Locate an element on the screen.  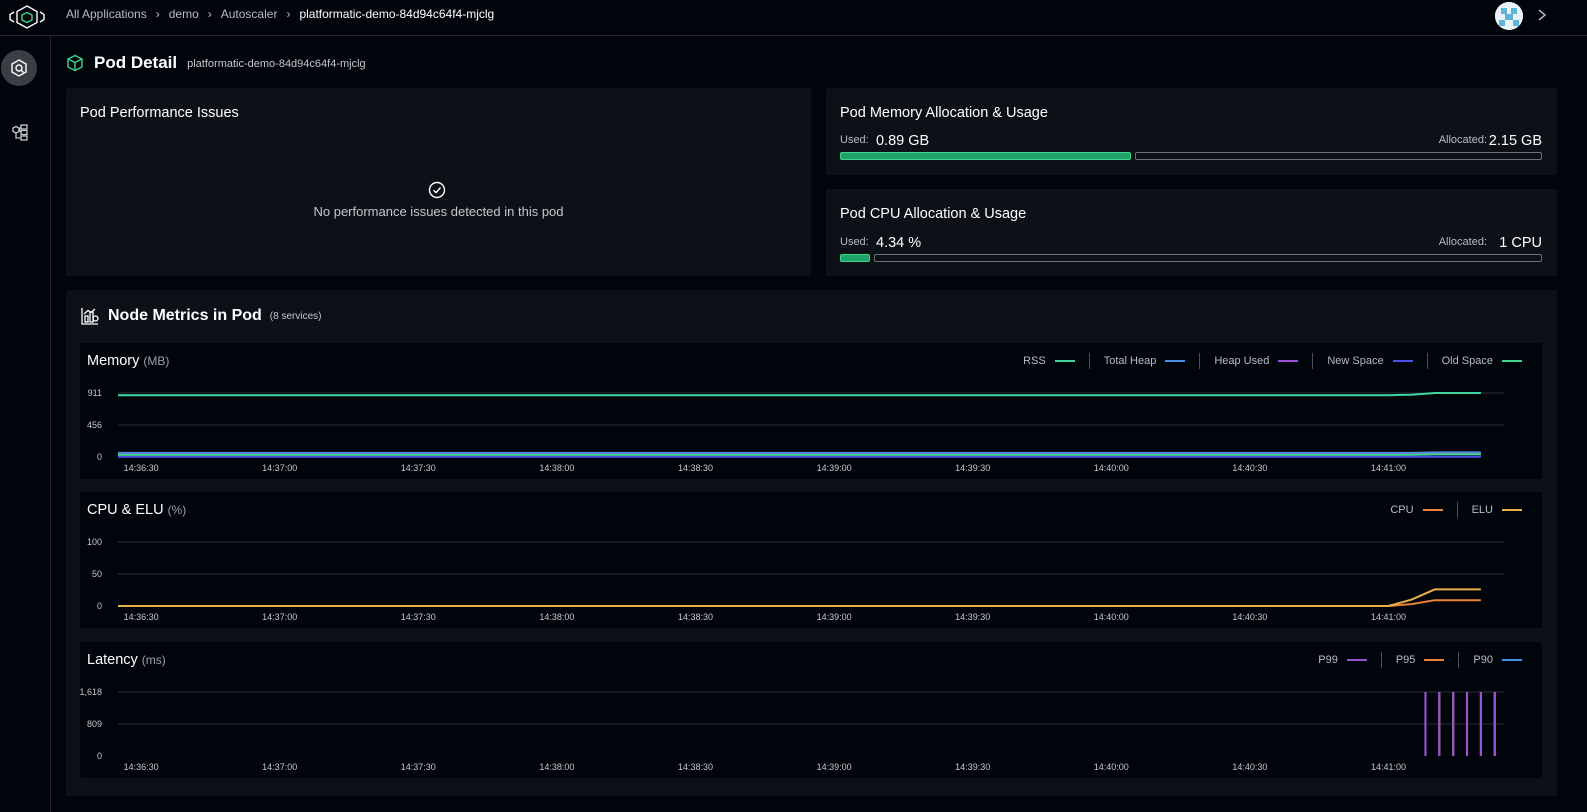
legend-item-old-space: Old Space is located at coordinates (1482, 361).